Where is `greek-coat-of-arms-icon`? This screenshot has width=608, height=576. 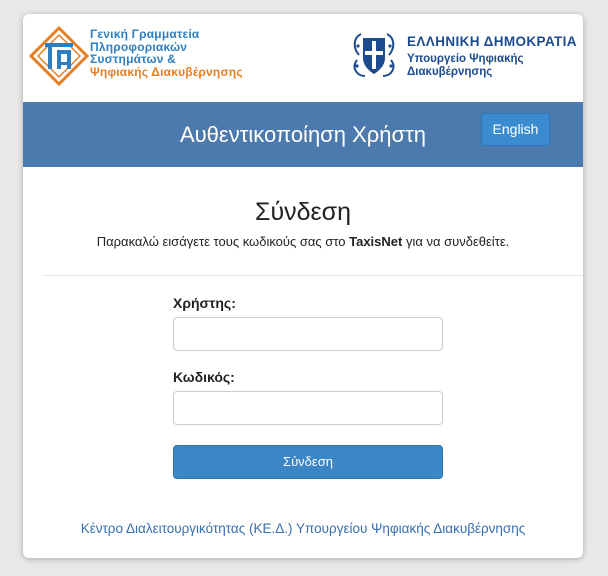 greek-coat-of-arms-icon is located at coordinates (374, 55).